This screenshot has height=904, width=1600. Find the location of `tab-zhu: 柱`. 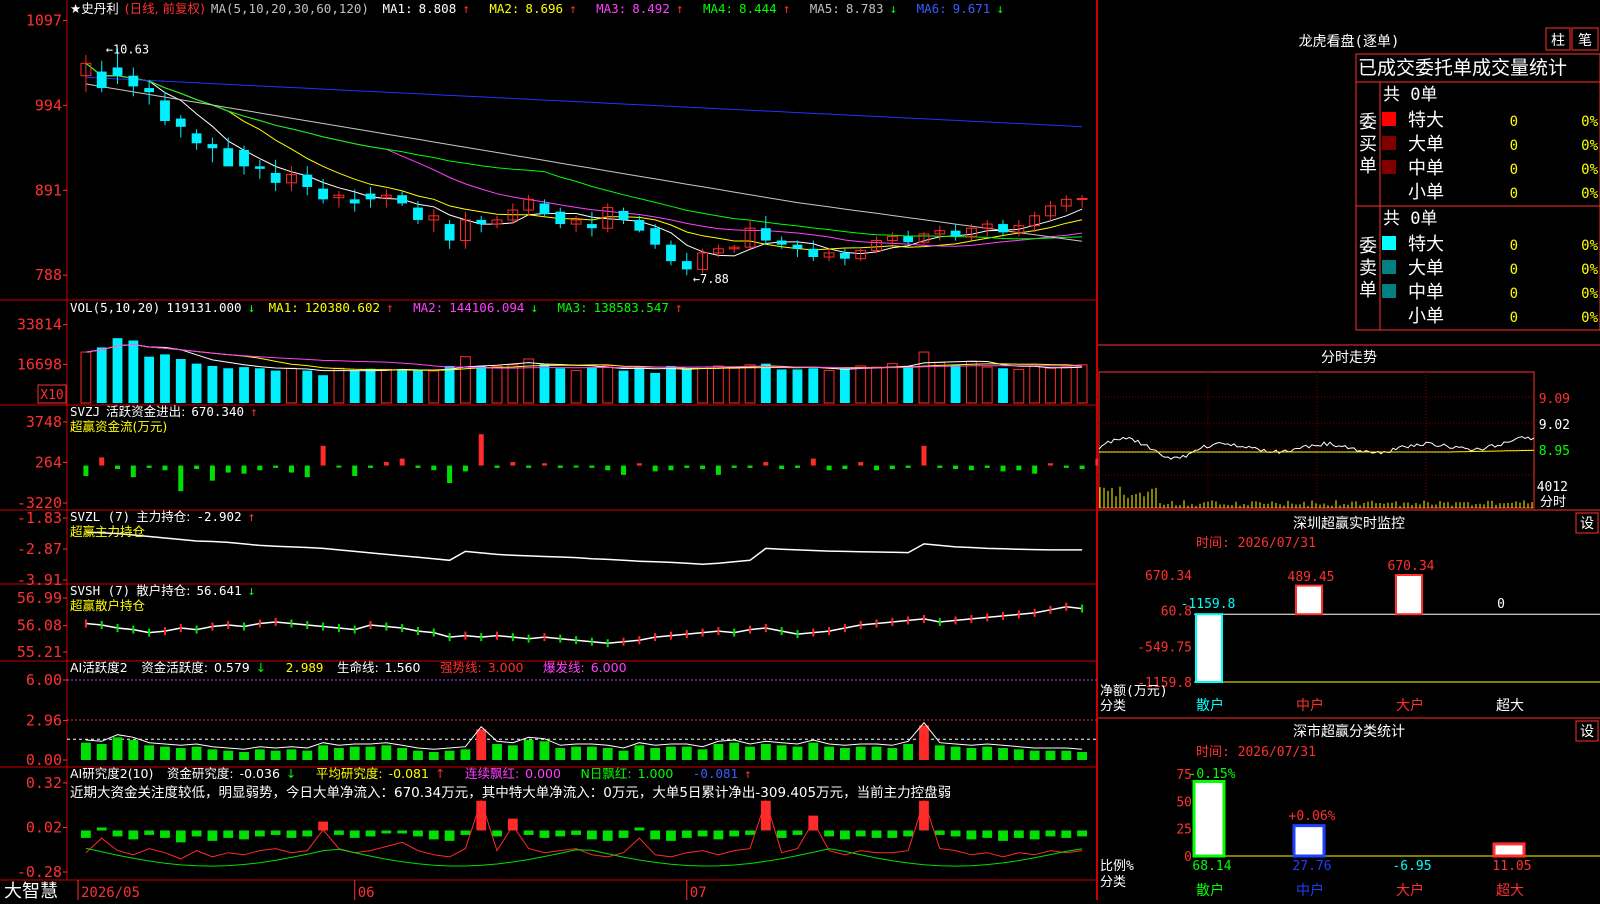

tab-zhu: 柱 is located at coordinates (1558, 41).